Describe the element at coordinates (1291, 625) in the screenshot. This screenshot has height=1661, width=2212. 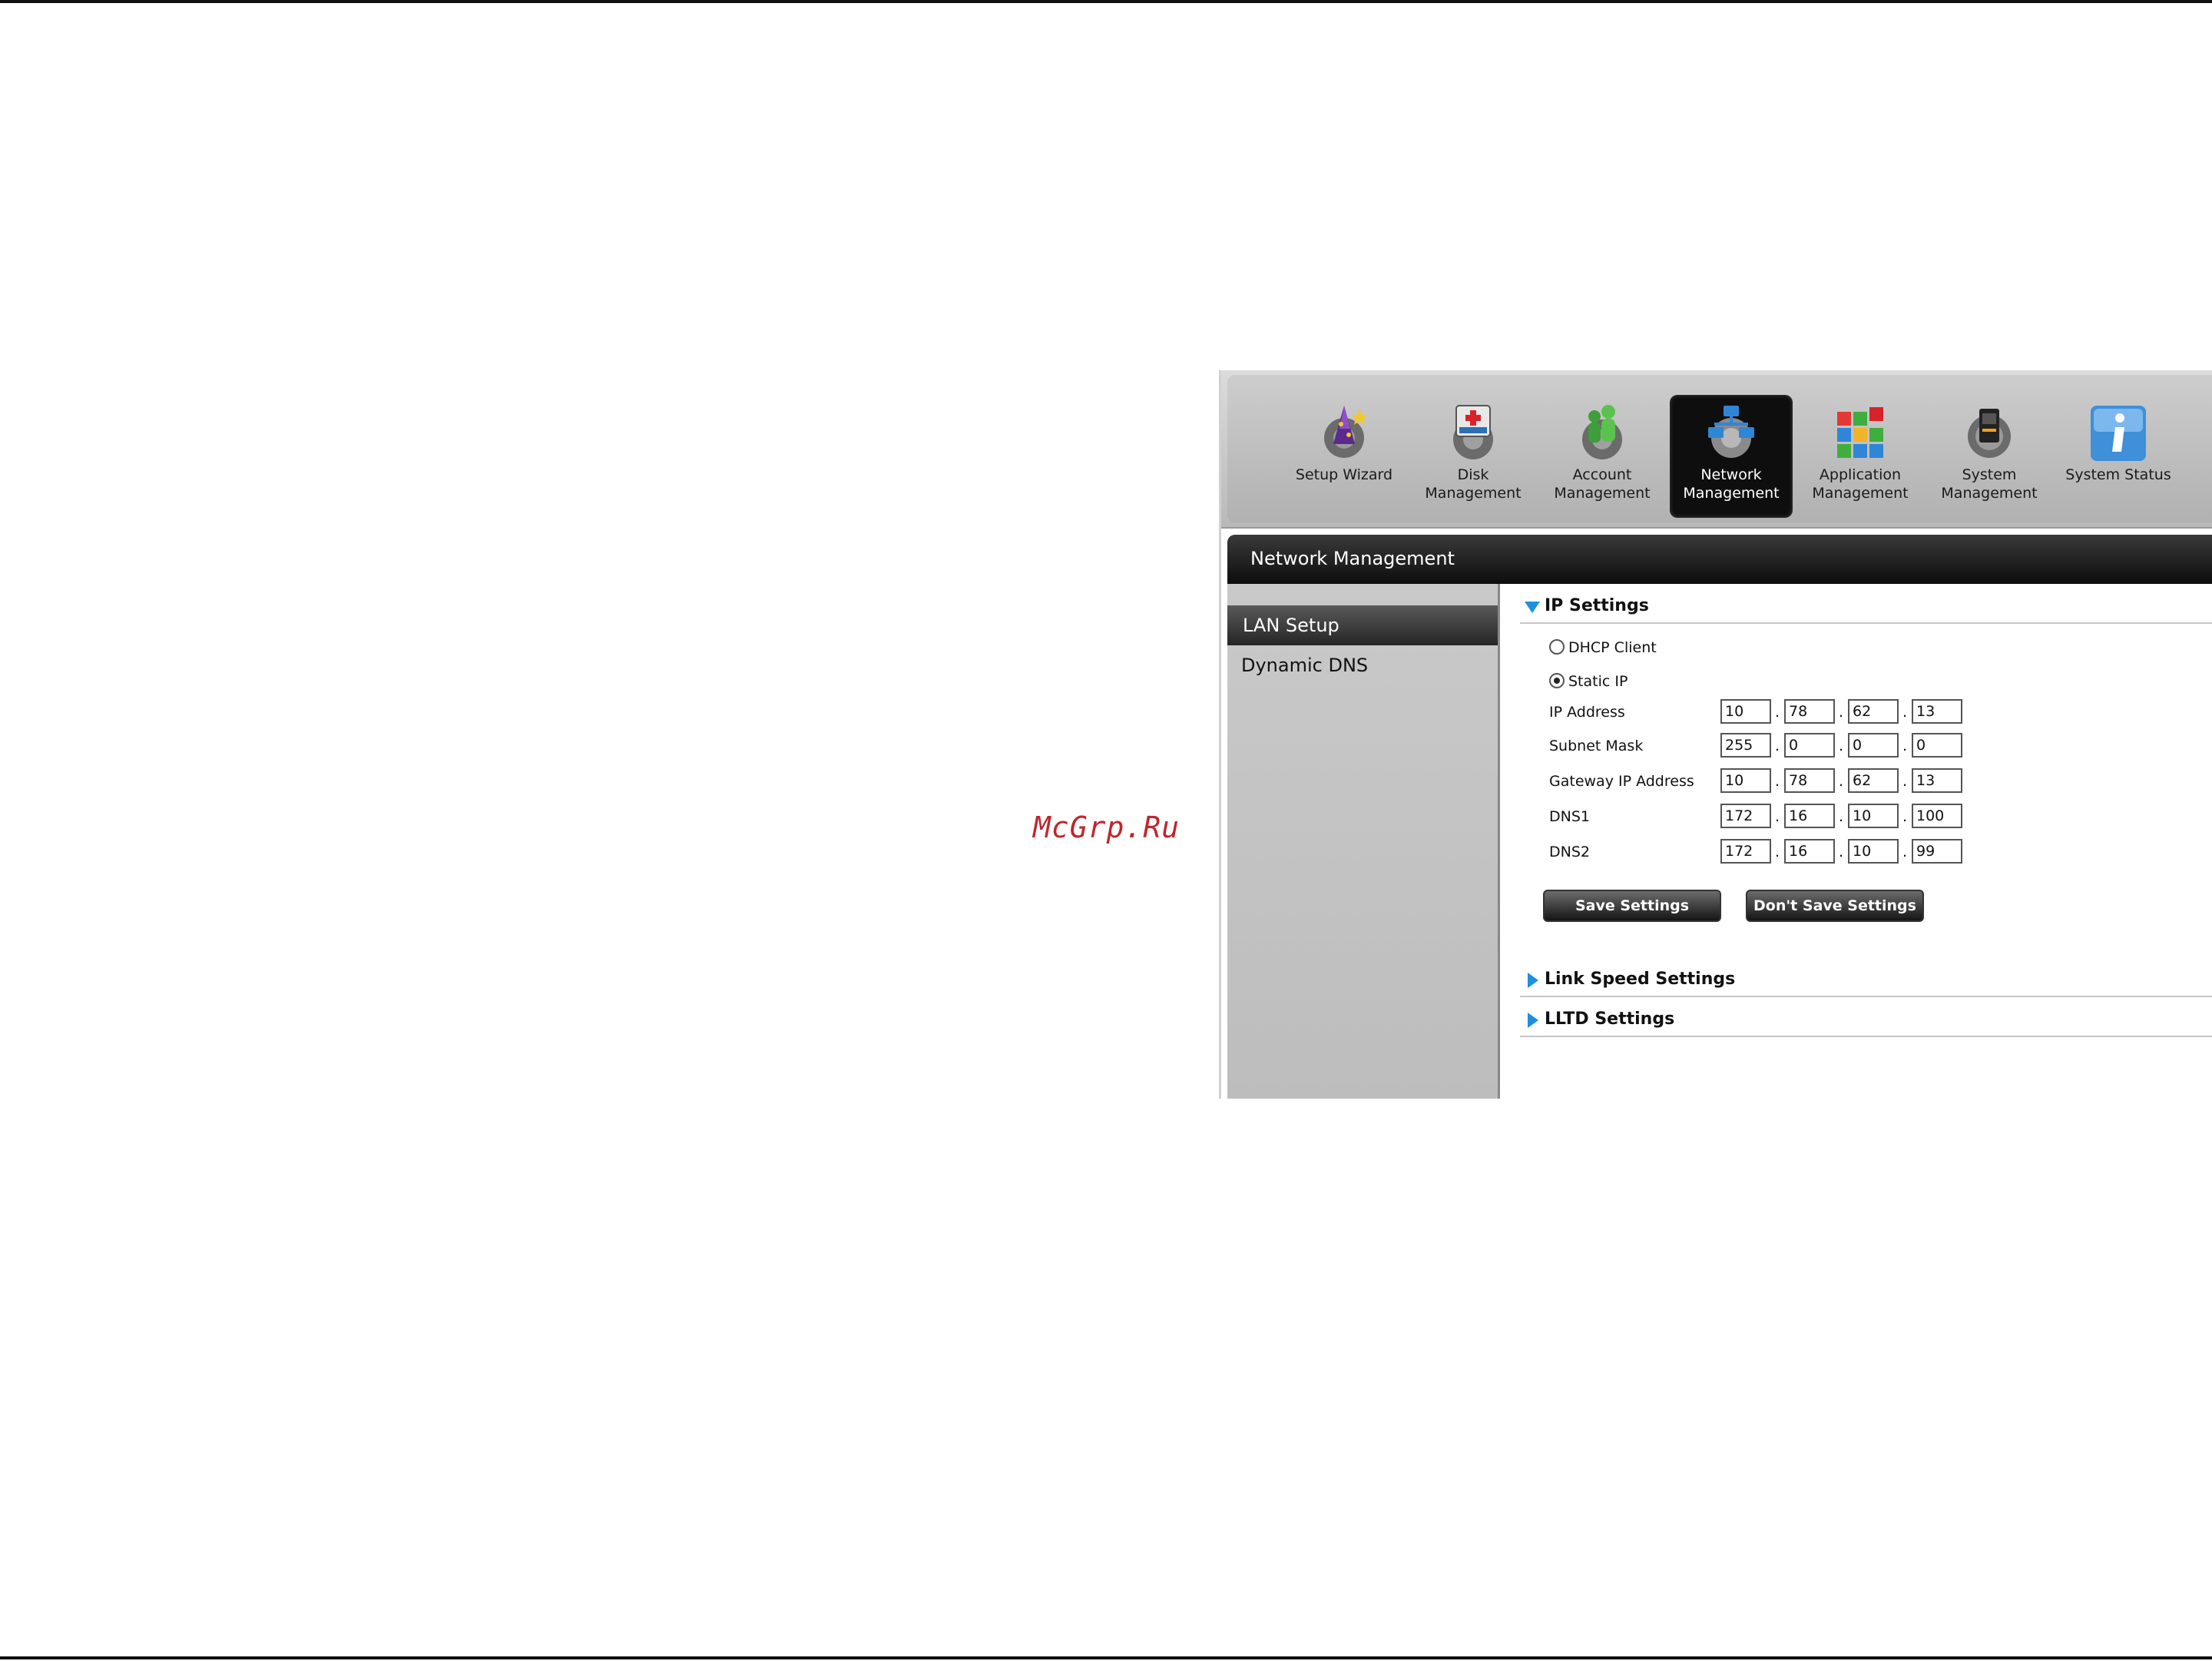
I see `sidebar-item-label: LAN Setup` at that location.